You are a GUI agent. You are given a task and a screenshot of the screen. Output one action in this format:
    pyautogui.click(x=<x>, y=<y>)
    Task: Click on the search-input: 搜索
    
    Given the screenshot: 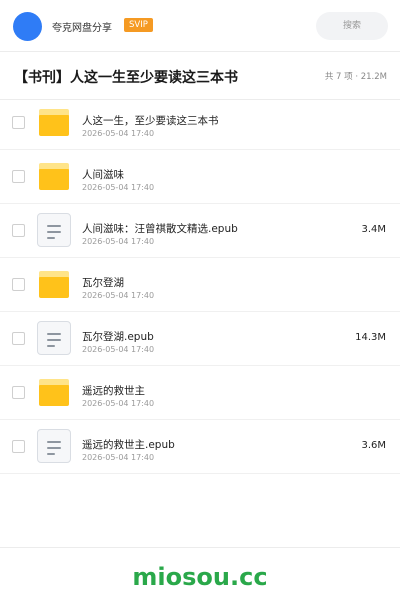 What is the action you would take?
    pyautogui.click(x=352, y=26)
    